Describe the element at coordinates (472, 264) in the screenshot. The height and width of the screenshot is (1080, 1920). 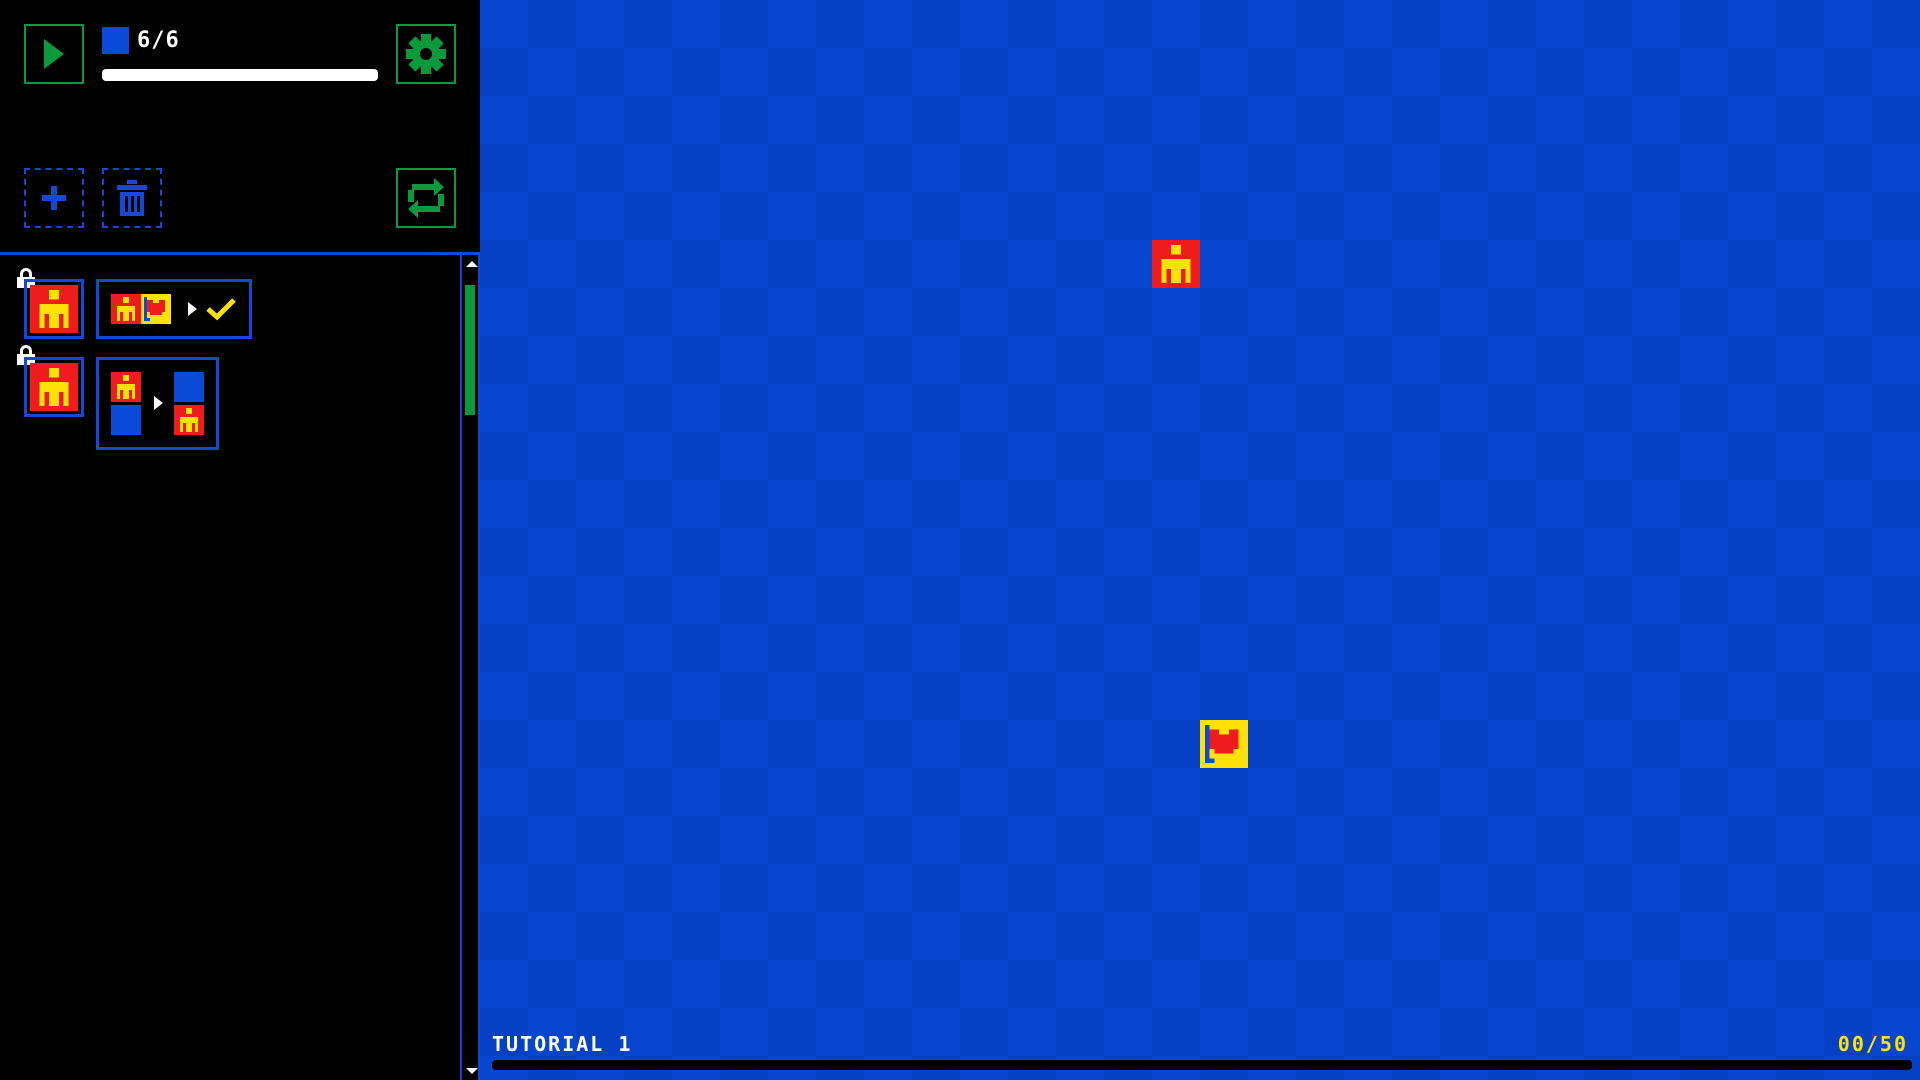
I see `scroll-up-icon` at that location.